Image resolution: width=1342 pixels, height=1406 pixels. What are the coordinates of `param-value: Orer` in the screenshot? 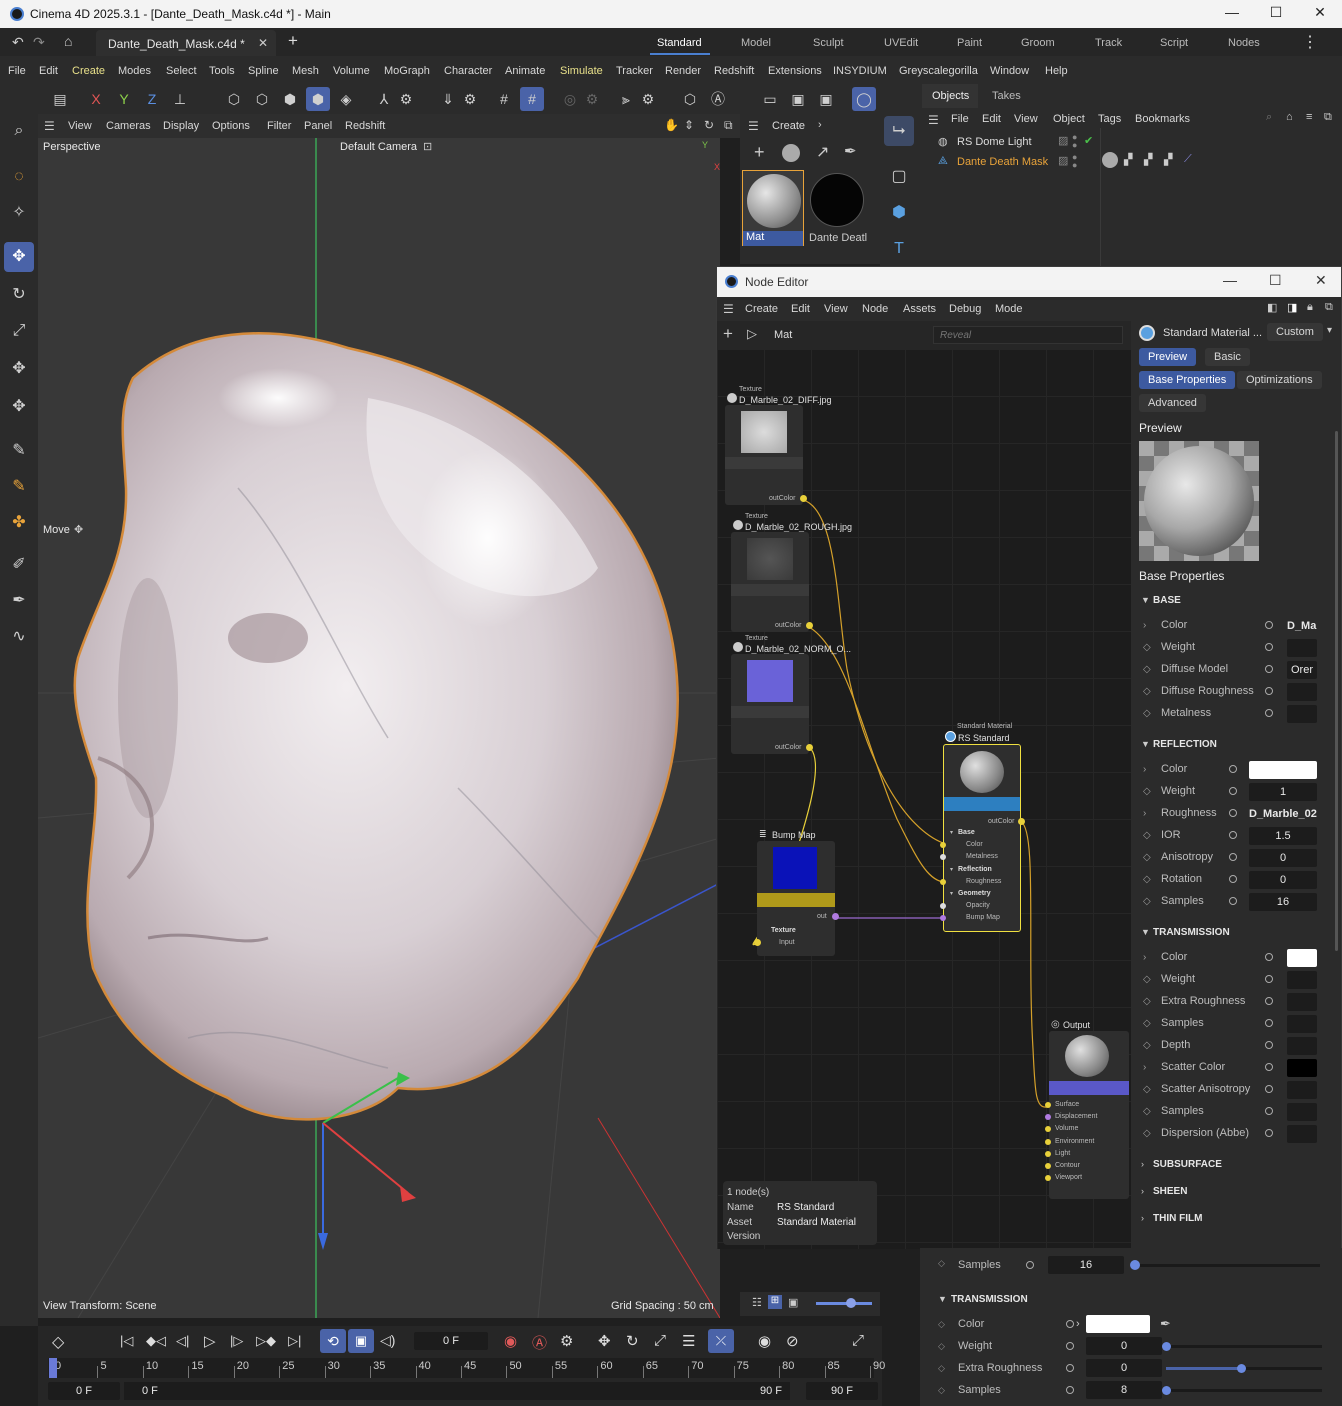 It's located at (1302, 670).